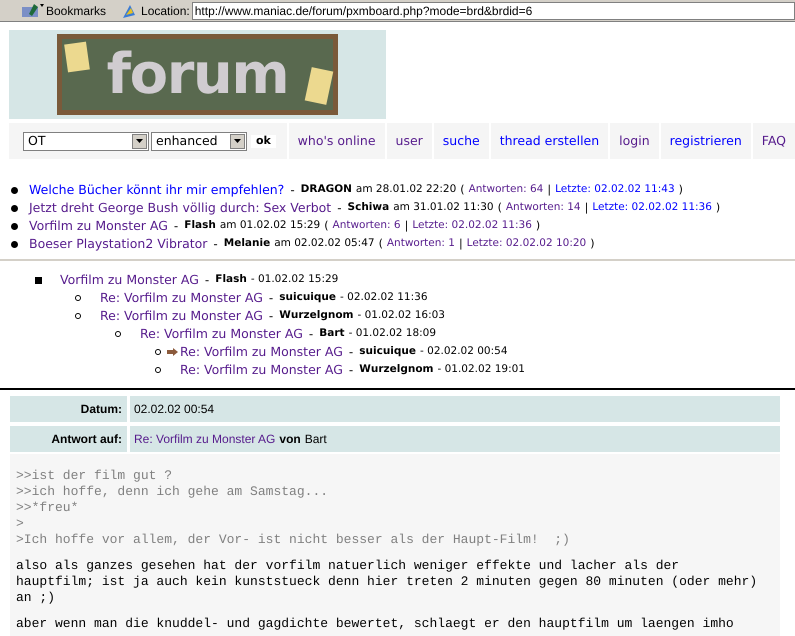 The image size is (795, 636). What do you see at coordinates (366, 226) in the screenshot?
I see `replies-link: Antworten: 6` at bounding box center [366, 226].